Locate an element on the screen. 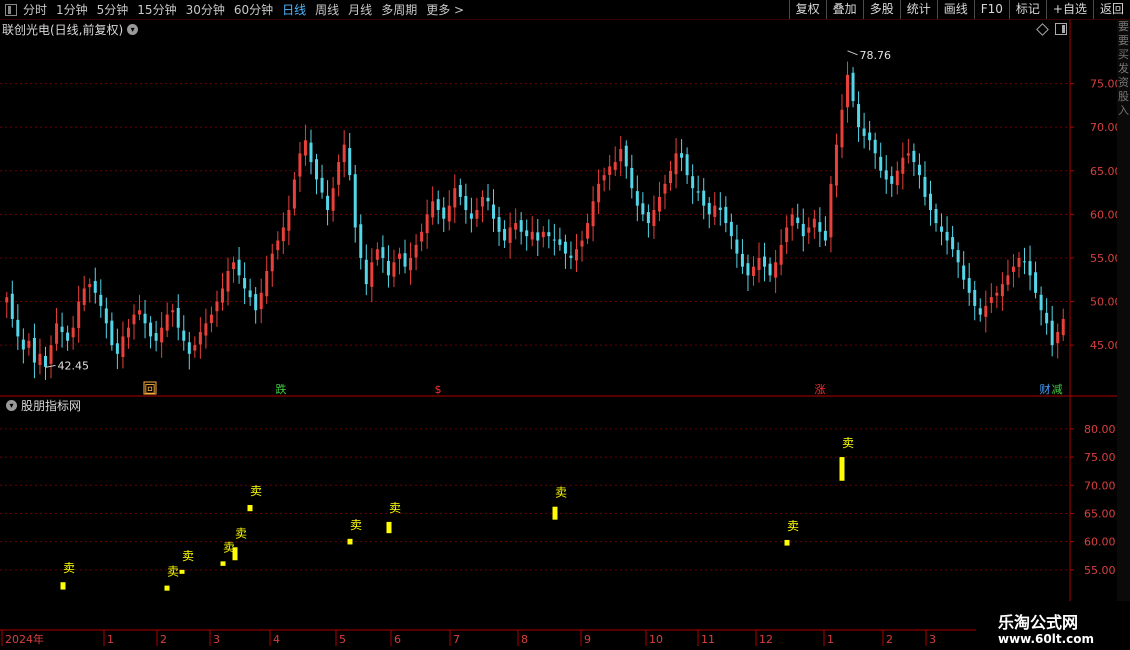 Image resolution: width=1130 pixels, height=650 pixels. time-axis-label: 5 is located at coordinates (342, 639).